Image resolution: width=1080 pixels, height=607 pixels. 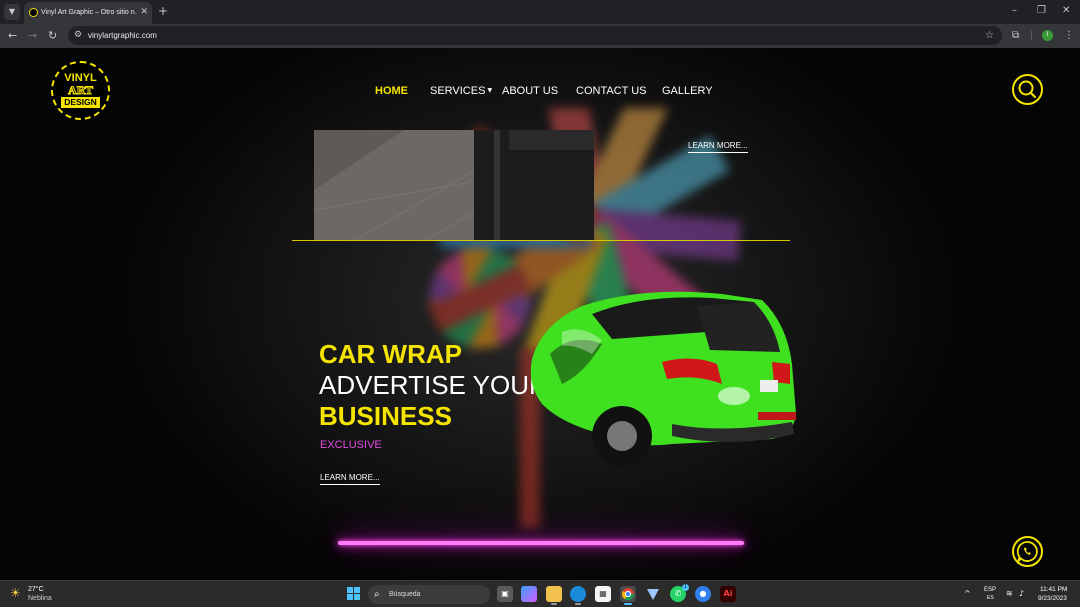 I want to click on tab-search-button: ▼, so click(x=12, y=12).